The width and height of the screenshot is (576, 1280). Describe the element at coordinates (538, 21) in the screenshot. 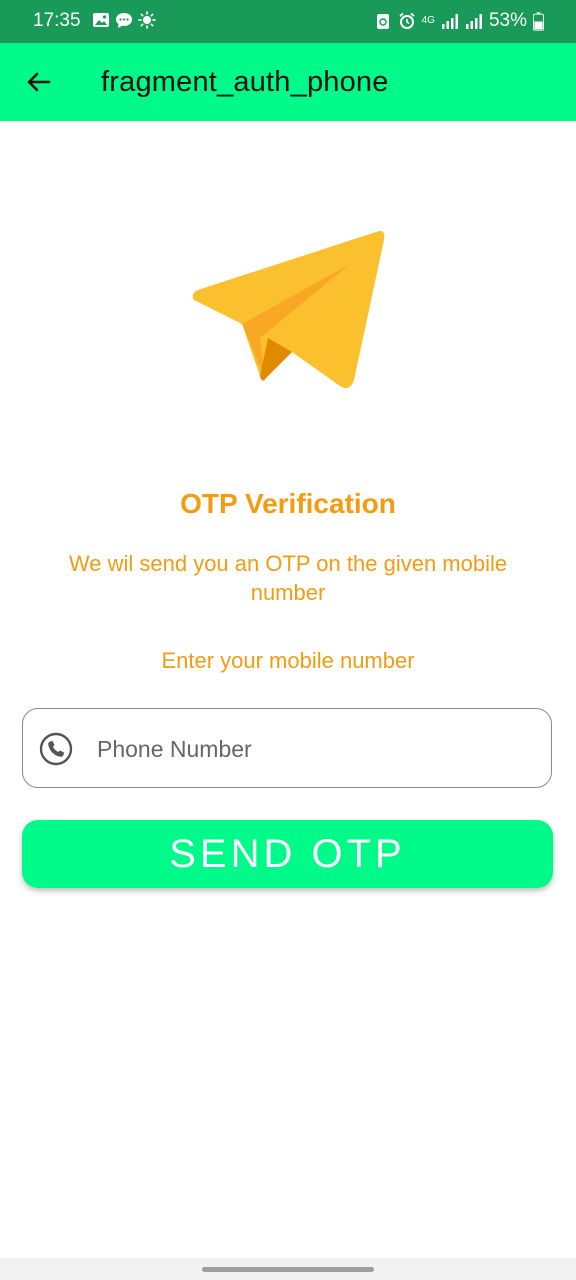

I see `battery-icon` at that location.